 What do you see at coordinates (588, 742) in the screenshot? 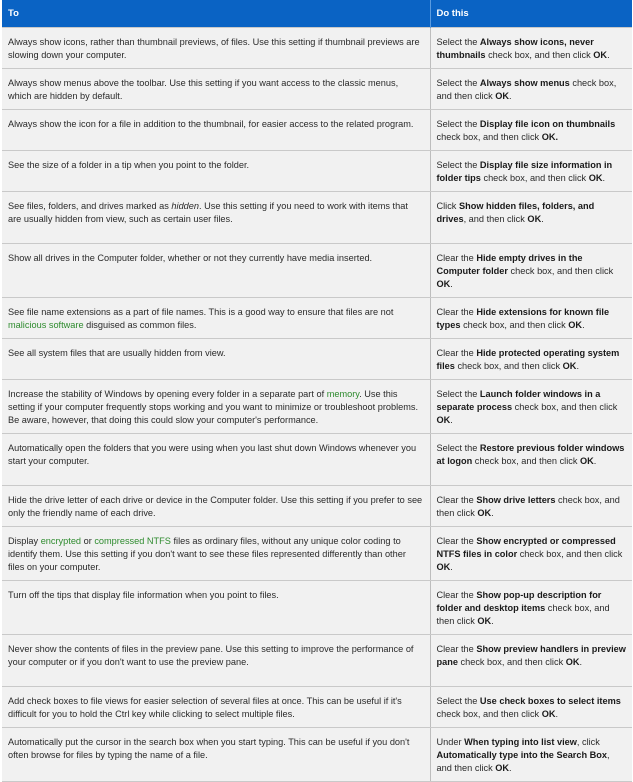
I see `text: , click` at bounding box center [588, 742].